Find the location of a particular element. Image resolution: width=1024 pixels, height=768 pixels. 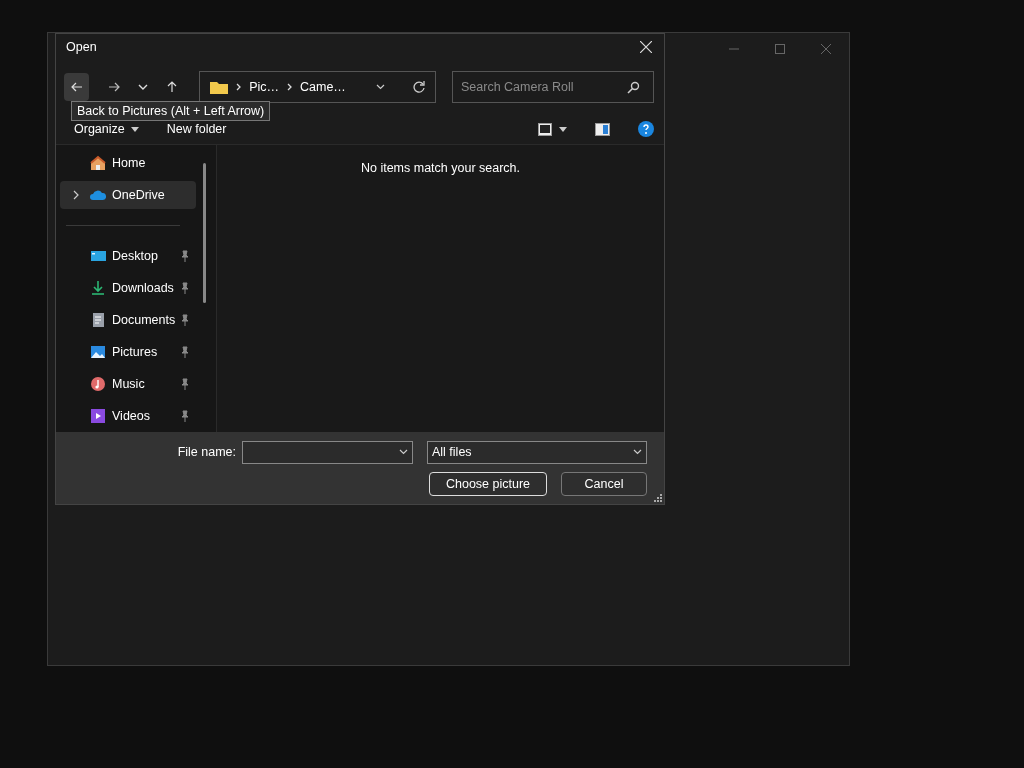

arrow-right-icon is located at coordinates (113, 87).